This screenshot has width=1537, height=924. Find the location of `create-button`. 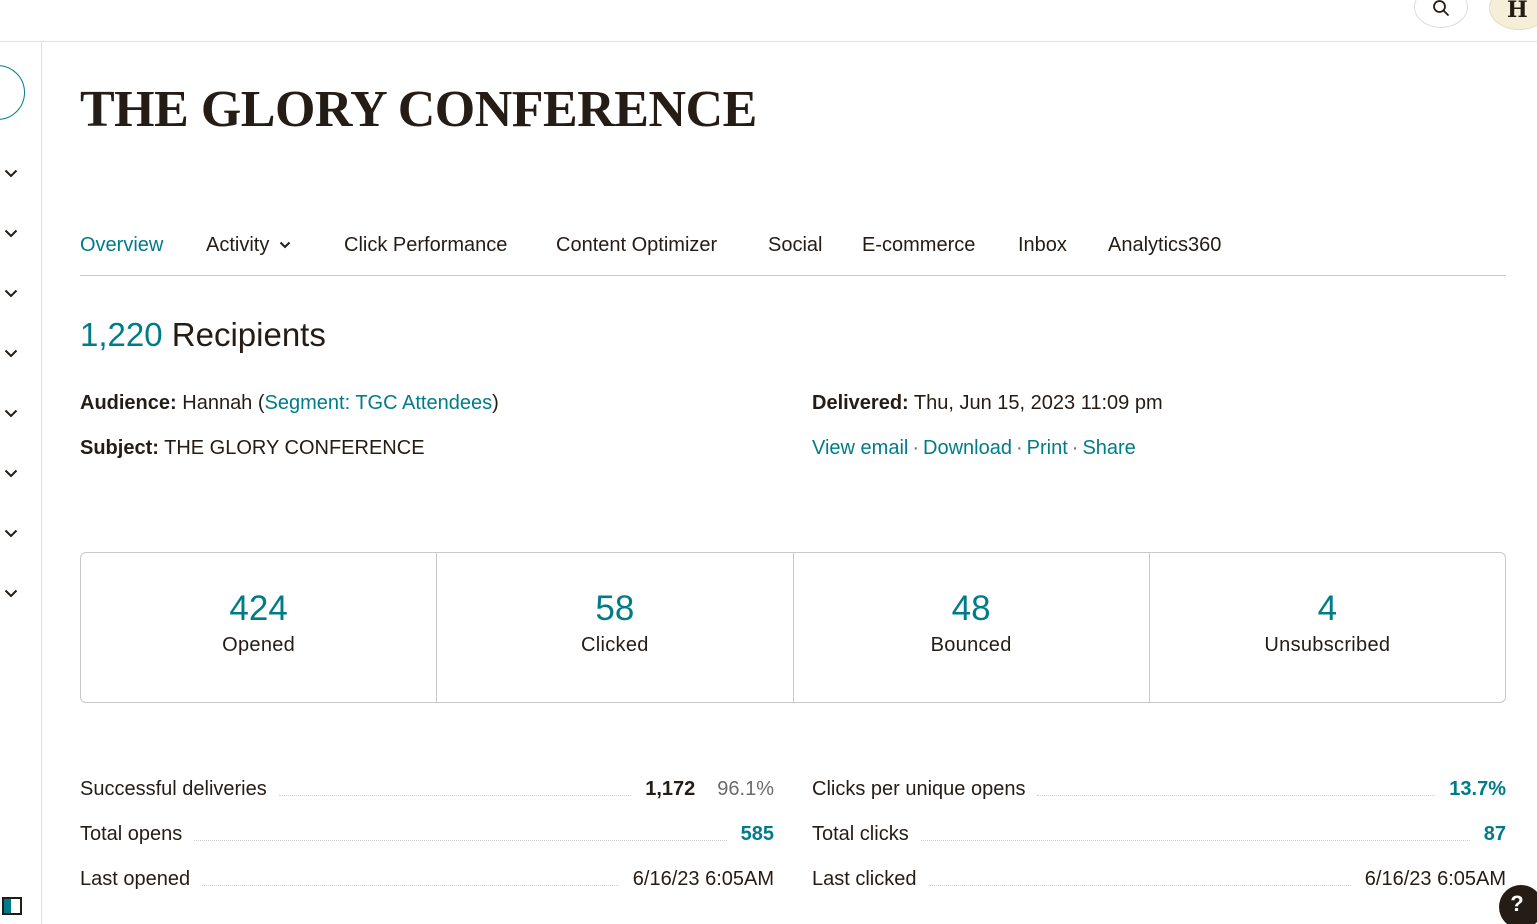

create-button is located at coordinates (12, 92).